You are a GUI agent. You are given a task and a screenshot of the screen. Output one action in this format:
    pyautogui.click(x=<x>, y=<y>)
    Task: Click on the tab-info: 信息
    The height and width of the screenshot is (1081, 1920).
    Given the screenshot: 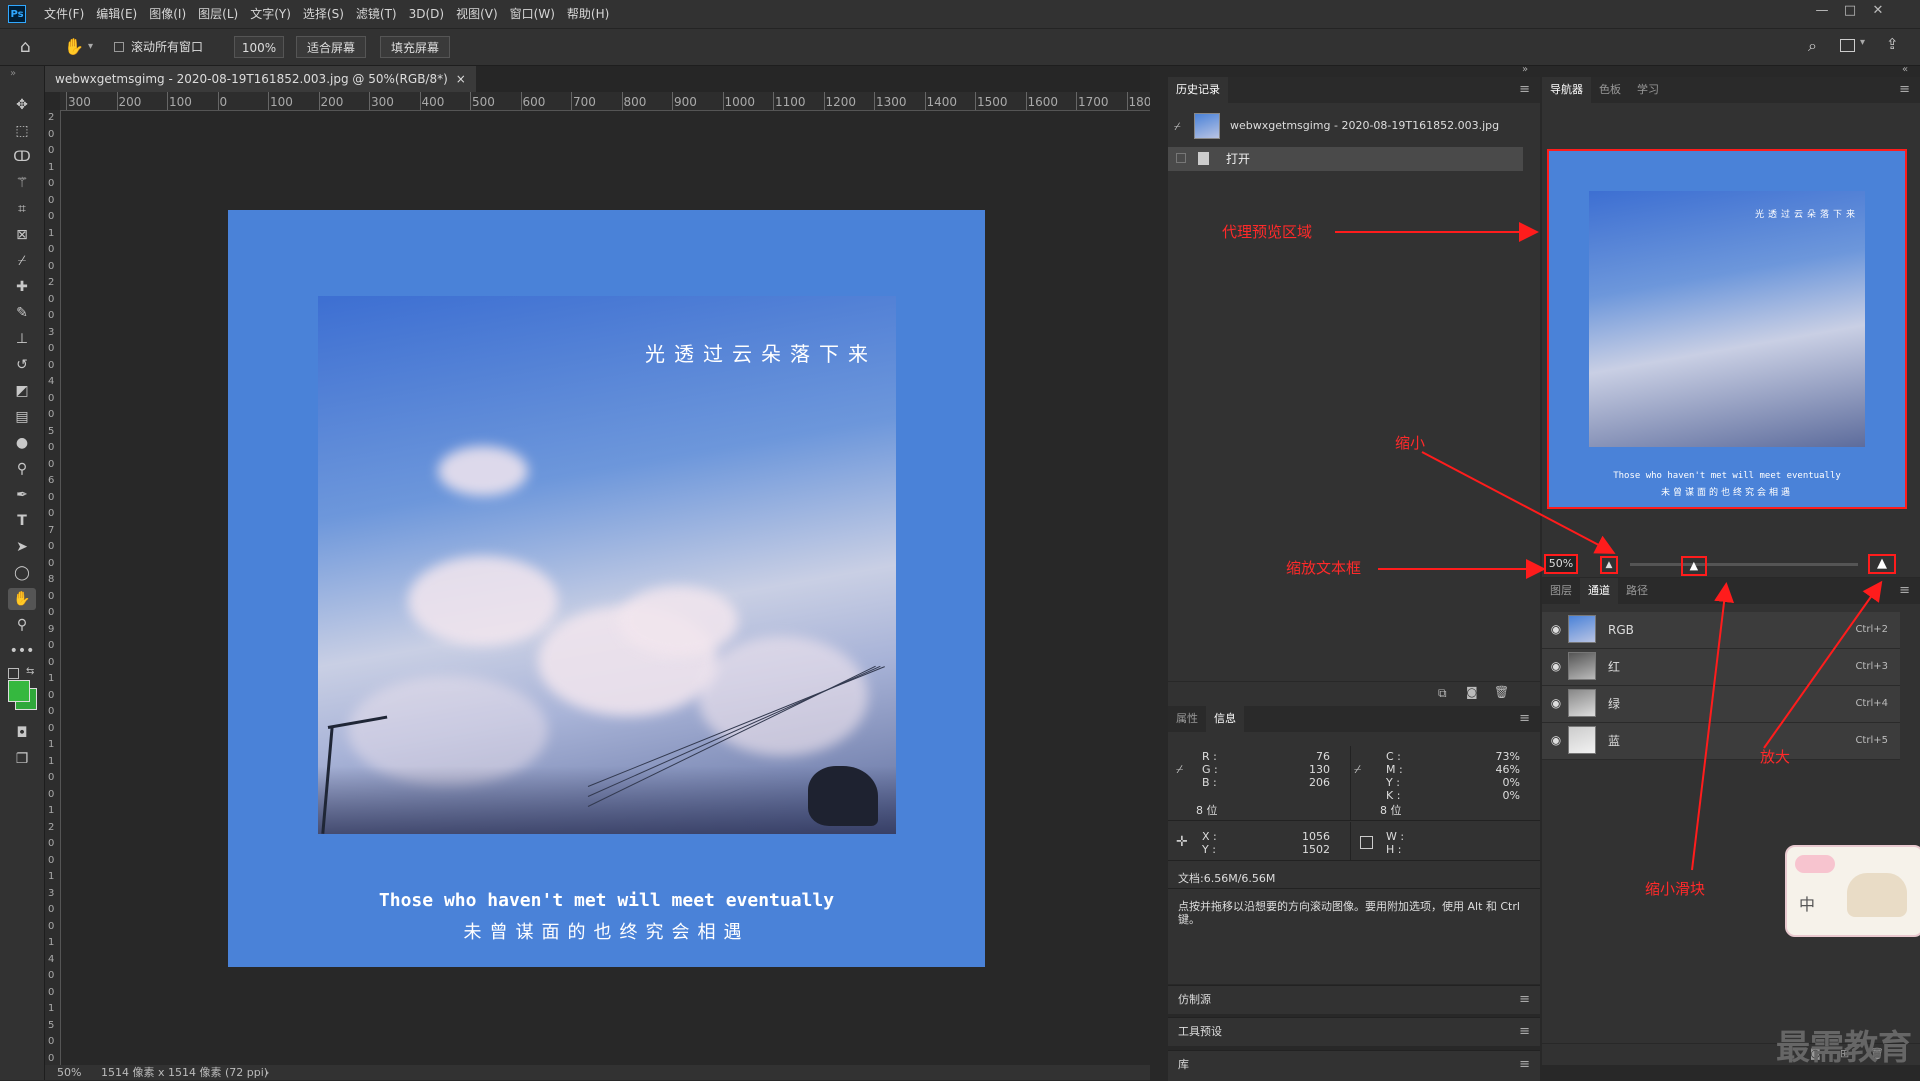 What is the action you would take?
    pyautogui.click(x=1225, y=719)
    